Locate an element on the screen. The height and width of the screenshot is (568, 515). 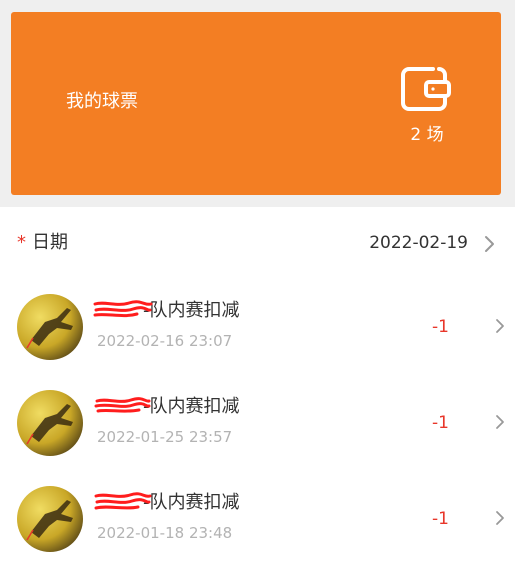
date-picker-row: * 日期 2022-02-19 is located at coordinates (257, 243).